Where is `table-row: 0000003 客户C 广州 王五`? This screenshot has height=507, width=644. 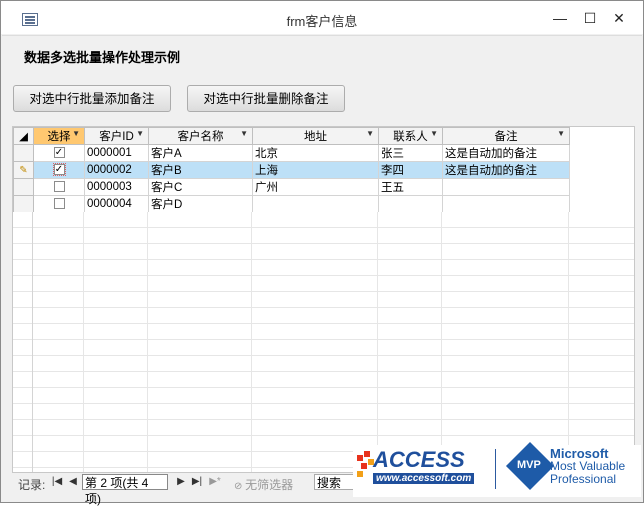
table-row: 0000003 客户C 广州 王五 is located at coordinates (319, 187).